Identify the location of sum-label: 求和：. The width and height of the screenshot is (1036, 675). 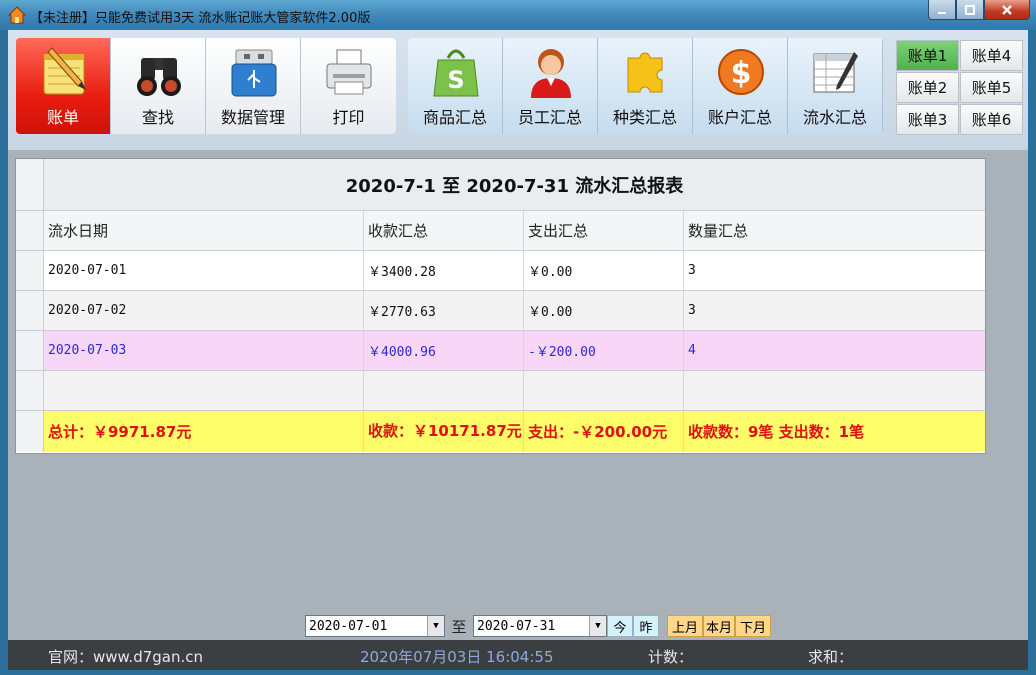
(831, 657).